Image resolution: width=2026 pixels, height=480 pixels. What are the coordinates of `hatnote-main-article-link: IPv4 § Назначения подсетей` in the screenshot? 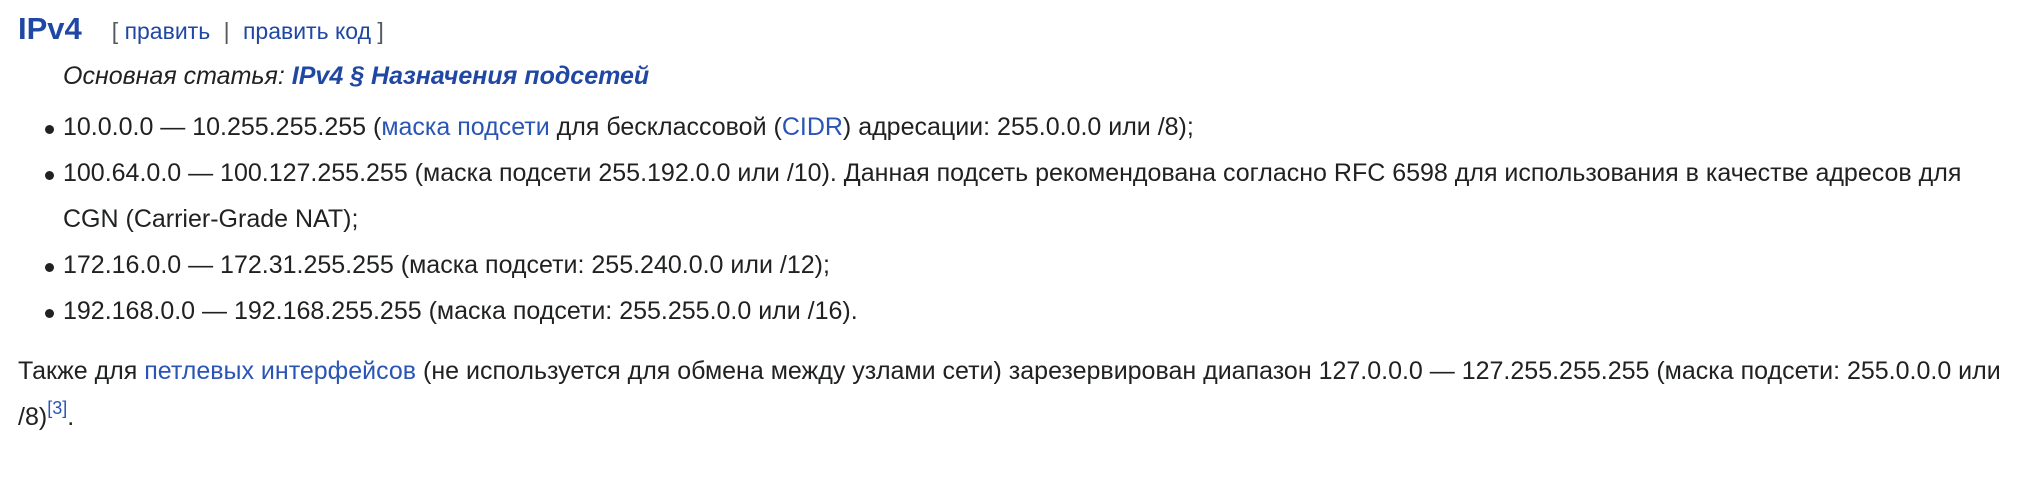 It's located at (470, 76).